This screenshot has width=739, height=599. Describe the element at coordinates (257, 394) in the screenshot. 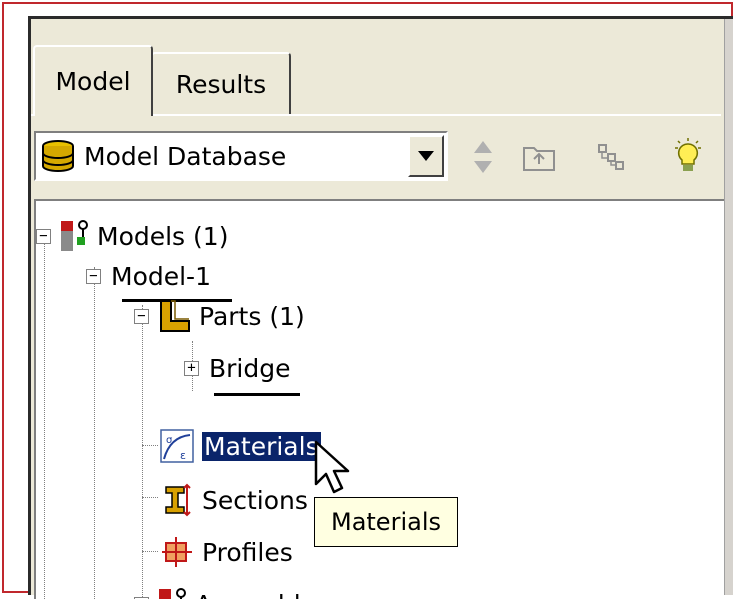

I see `underline-annotation` at that location.